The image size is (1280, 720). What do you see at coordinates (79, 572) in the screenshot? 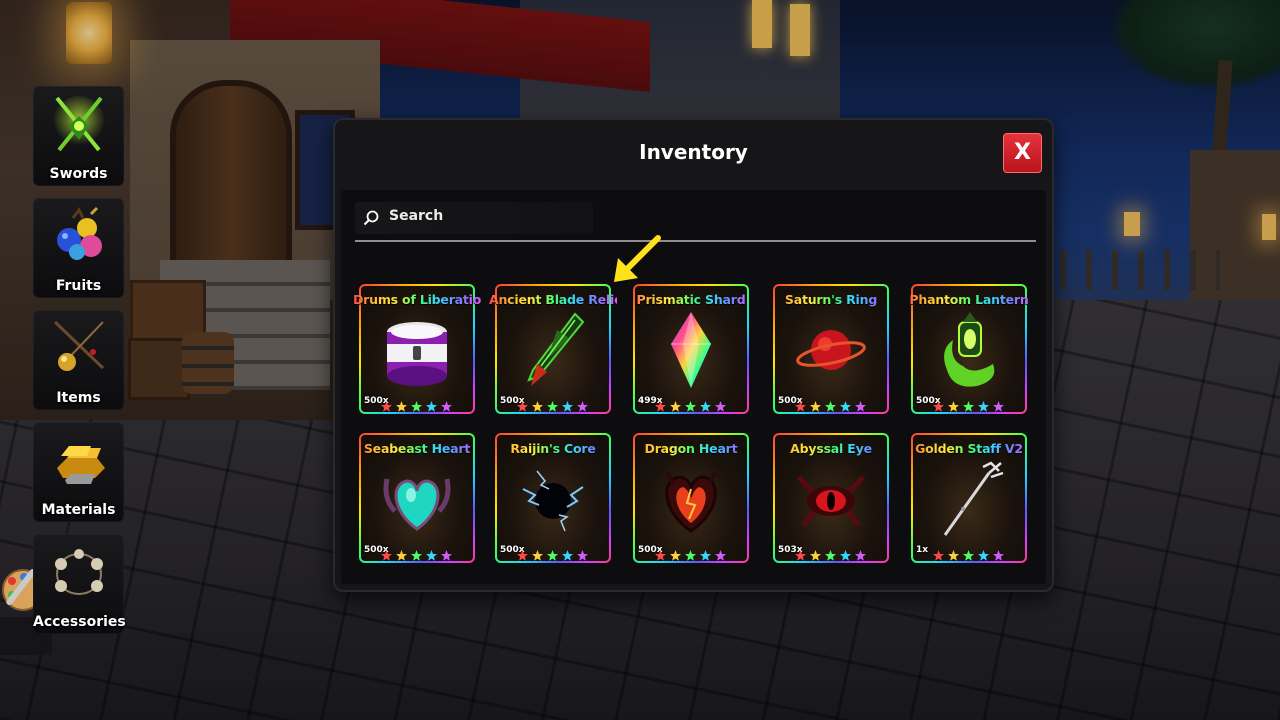
I see `bead-necklace-icon` at bounding box center [79, 572].